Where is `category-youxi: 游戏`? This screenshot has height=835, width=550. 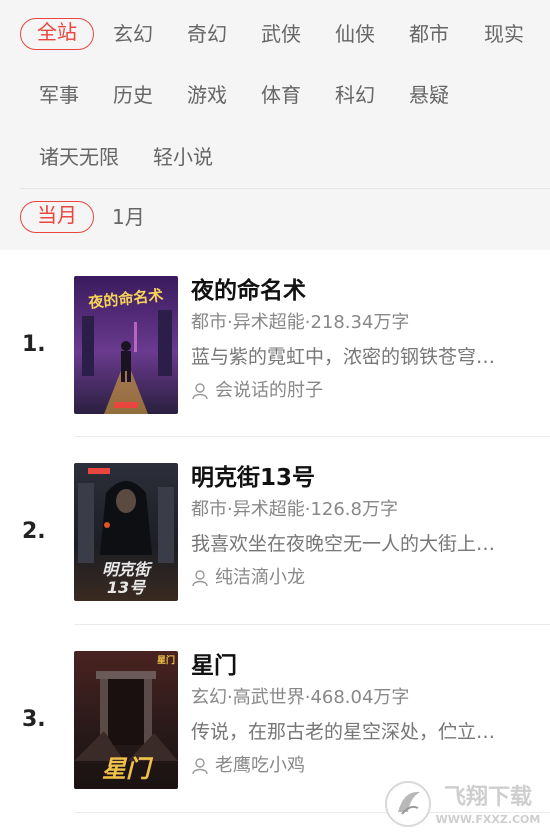
category-youxi: 游戏 is located at coordinates (207, 96).